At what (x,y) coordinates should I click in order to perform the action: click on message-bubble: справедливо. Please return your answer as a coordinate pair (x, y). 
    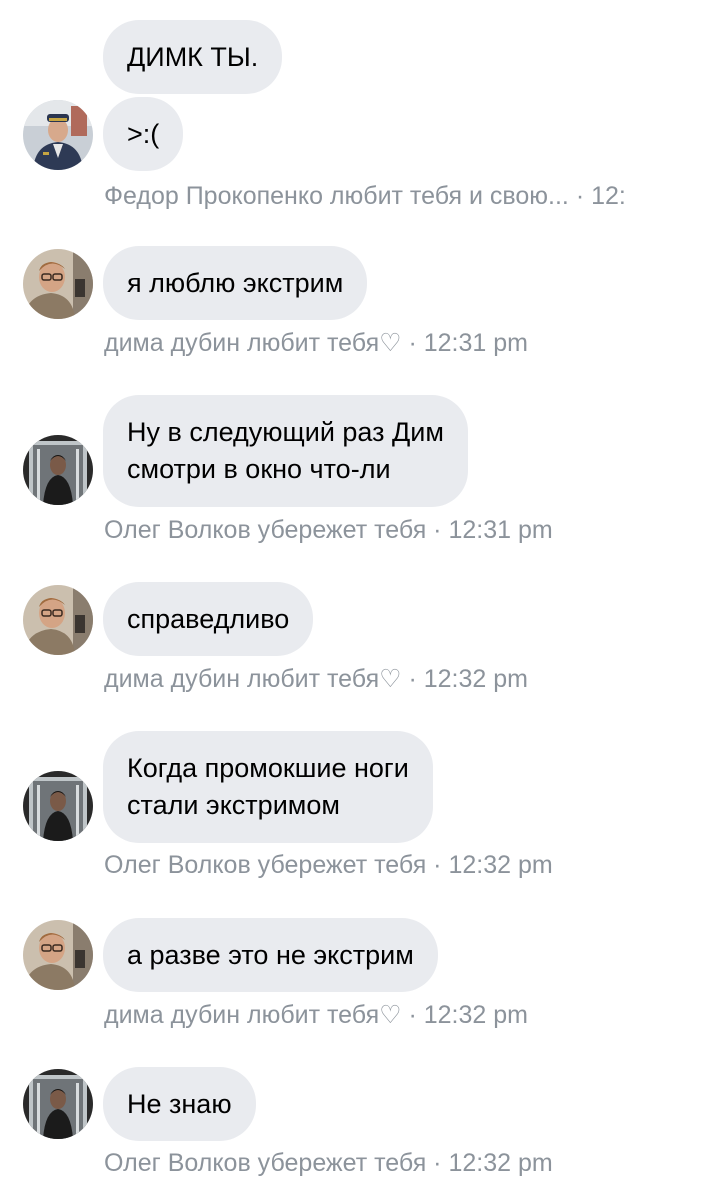
    Looking at the image, I should click on (208, 619).